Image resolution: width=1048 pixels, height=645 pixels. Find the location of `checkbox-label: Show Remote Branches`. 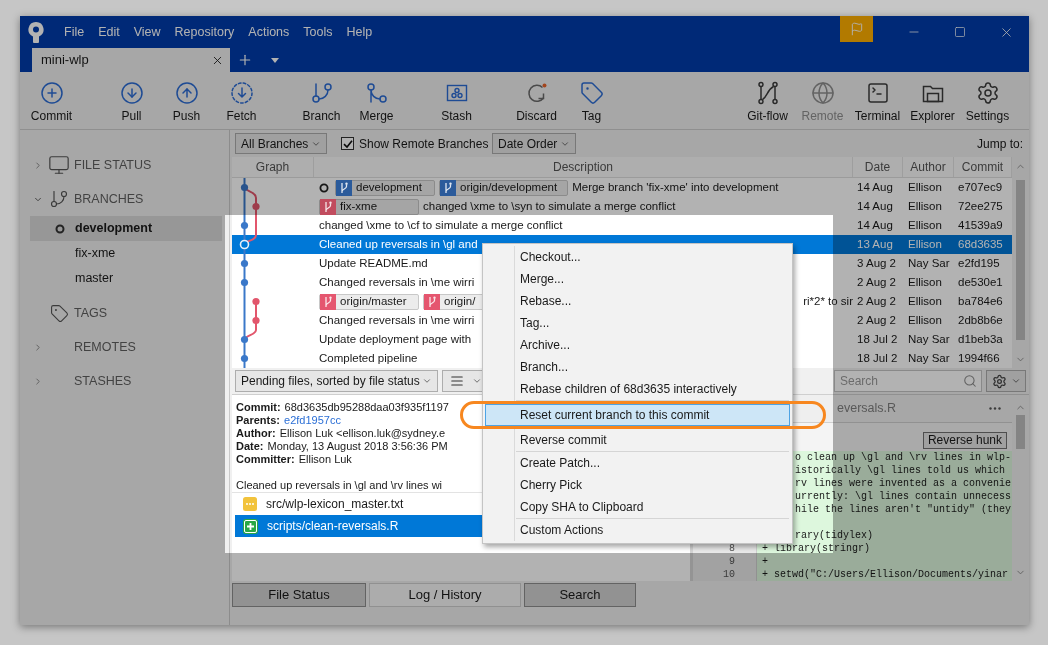

checkbox-label: Show Remote Branches is located at coordinates (424, 143).